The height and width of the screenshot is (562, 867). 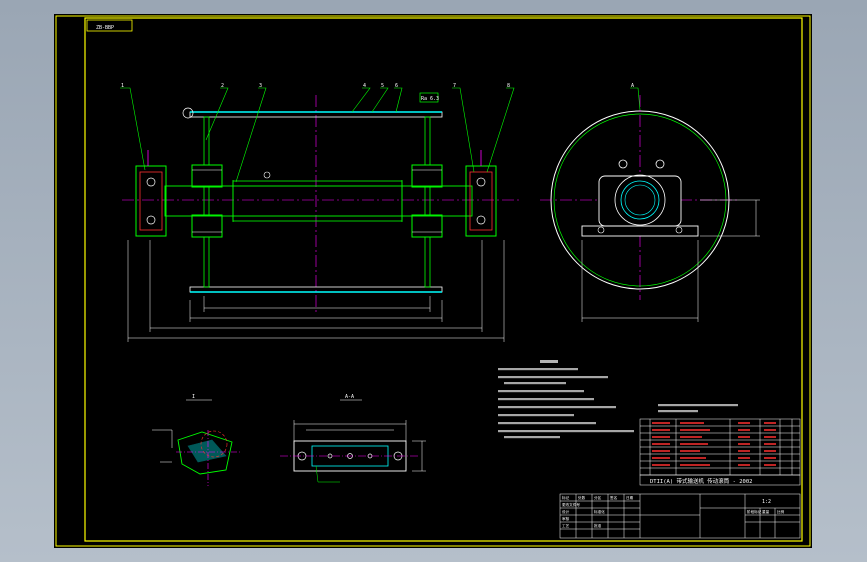 I want to click on technical-requirements, so click(x=618, y=399).